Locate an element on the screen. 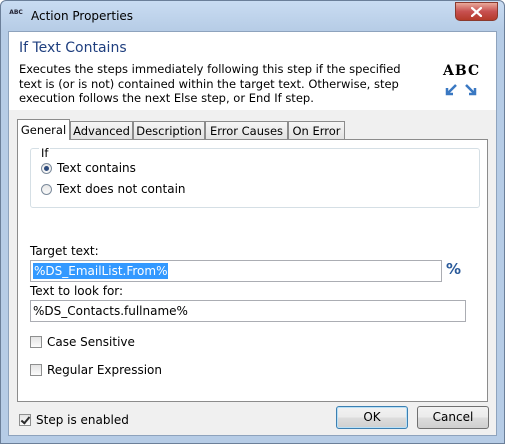 Image resolution: width=505 pixels, height=444 pixels. close-button is located at coordinates (476, 11).